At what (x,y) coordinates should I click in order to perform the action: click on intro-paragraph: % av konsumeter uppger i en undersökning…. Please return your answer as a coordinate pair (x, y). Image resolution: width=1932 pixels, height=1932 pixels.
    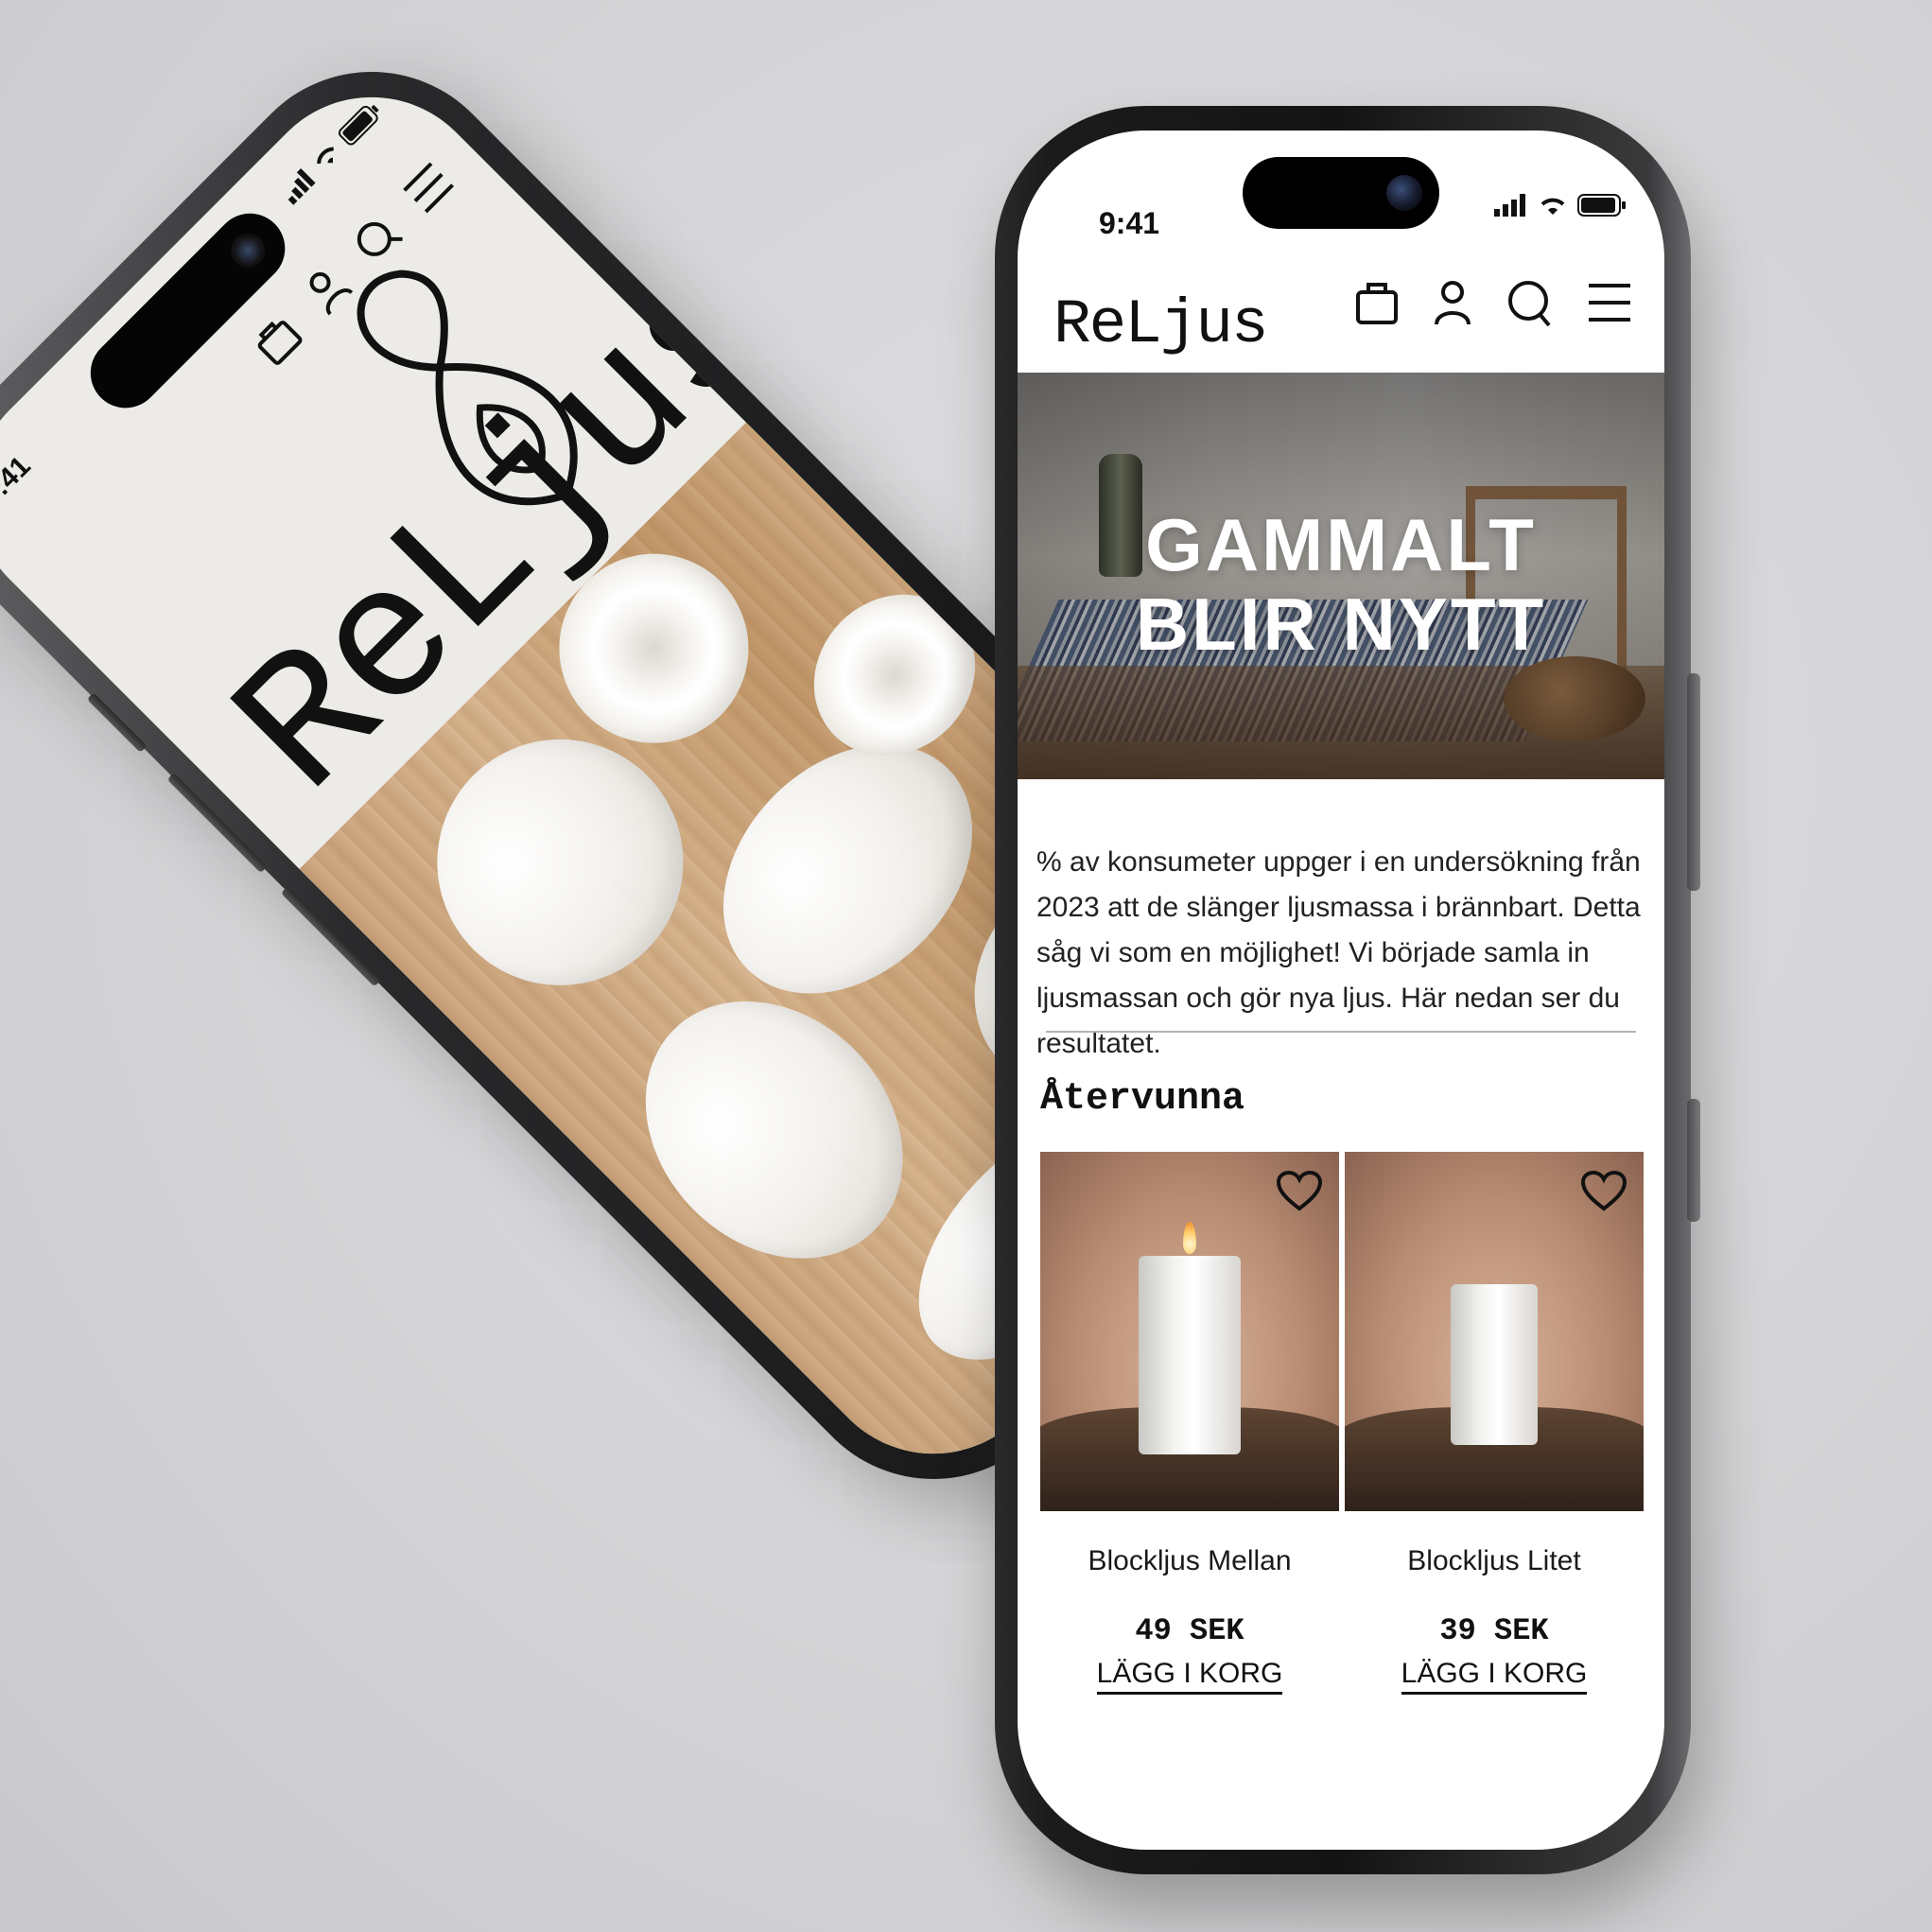
    Looking at the image, I should click on (1338, 952).